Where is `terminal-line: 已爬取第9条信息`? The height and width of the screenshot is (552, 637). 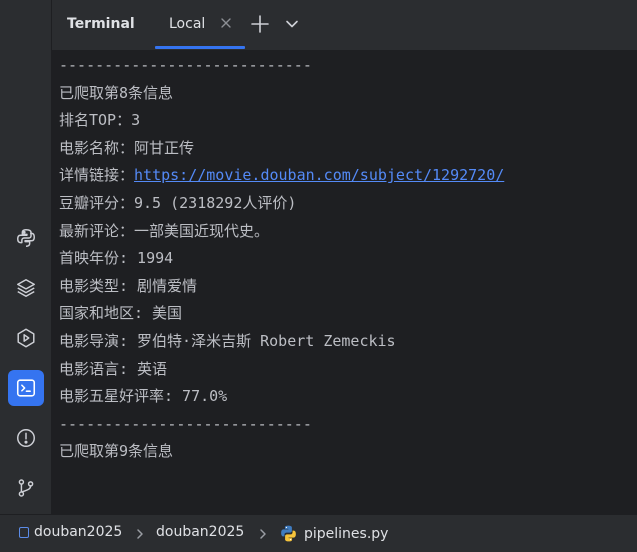
terminal-line: 已爬取第9条信息 is located at coordinates (116, 451).